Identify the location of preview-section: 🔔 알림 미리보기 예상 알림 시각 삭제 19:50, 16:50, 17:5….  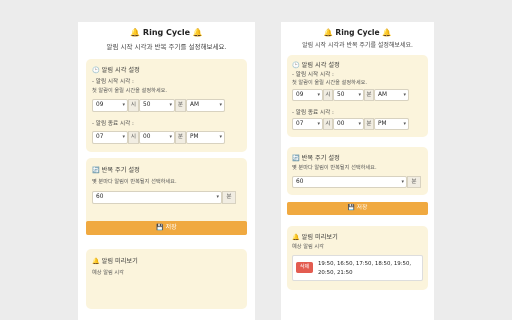
(357, 258).